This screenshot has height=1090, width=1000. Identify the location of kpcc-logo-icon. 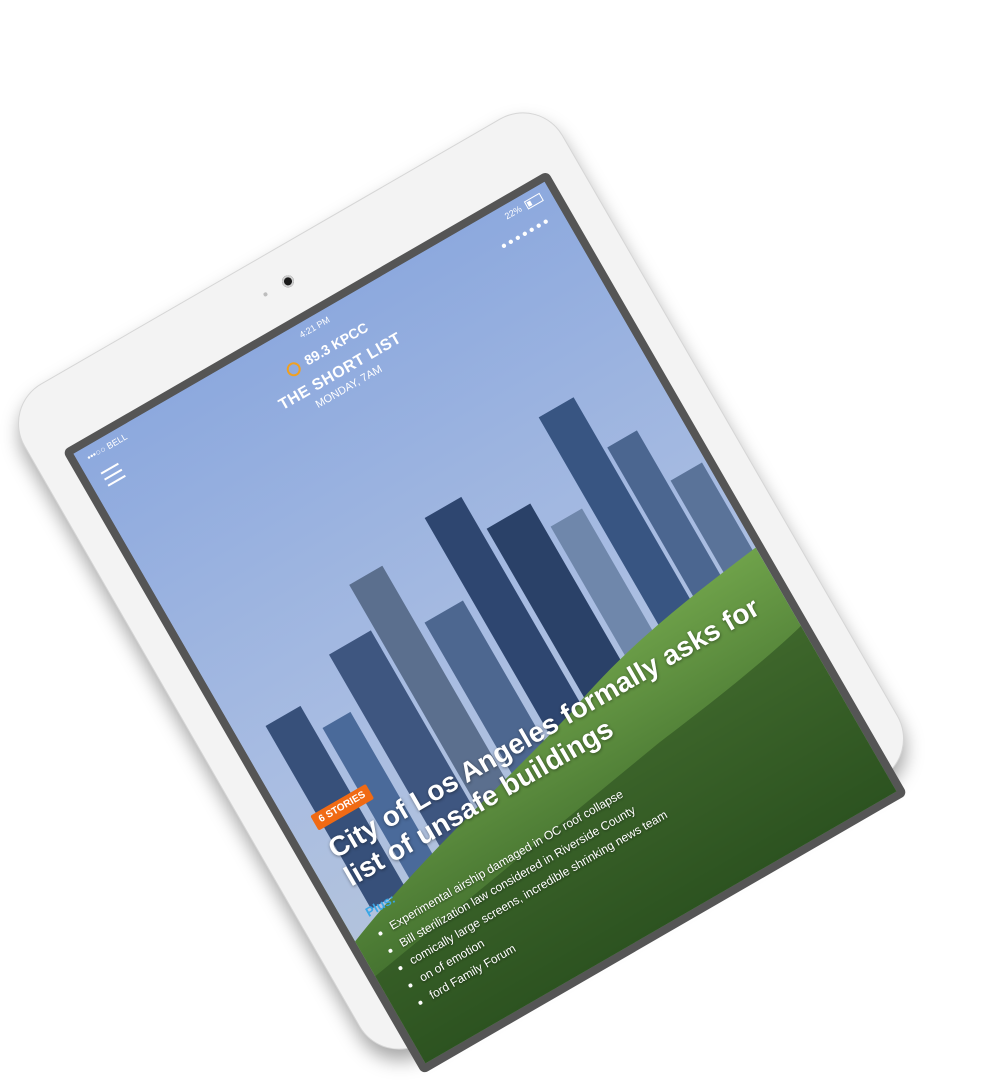
(294, 369).